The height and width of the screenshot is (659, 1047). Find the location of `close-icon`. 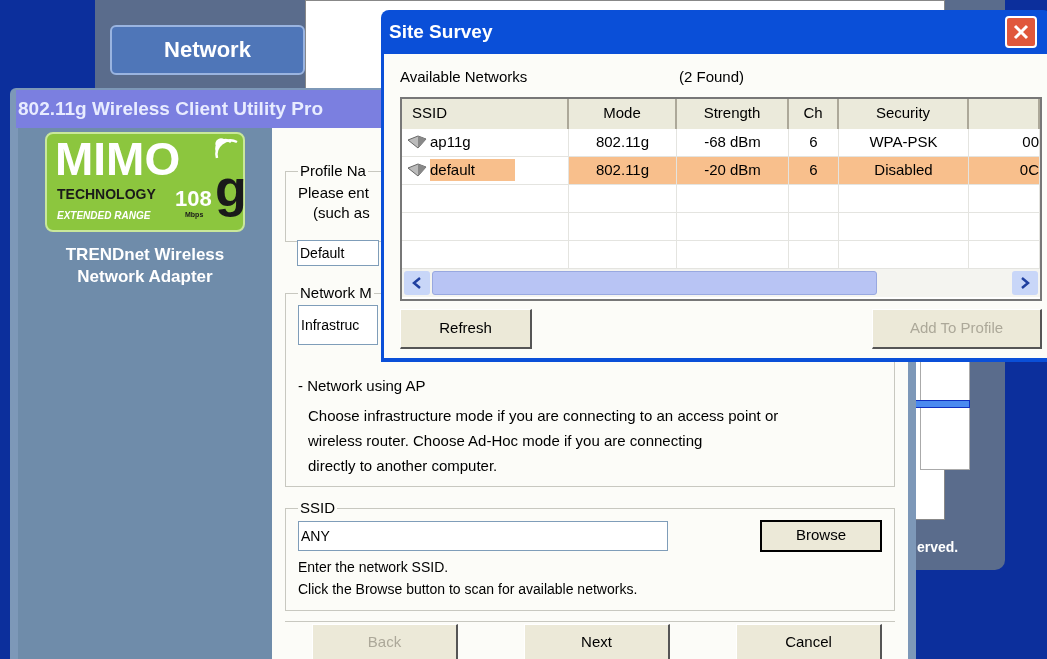

close-icon is located at coordinates (1021, 32).